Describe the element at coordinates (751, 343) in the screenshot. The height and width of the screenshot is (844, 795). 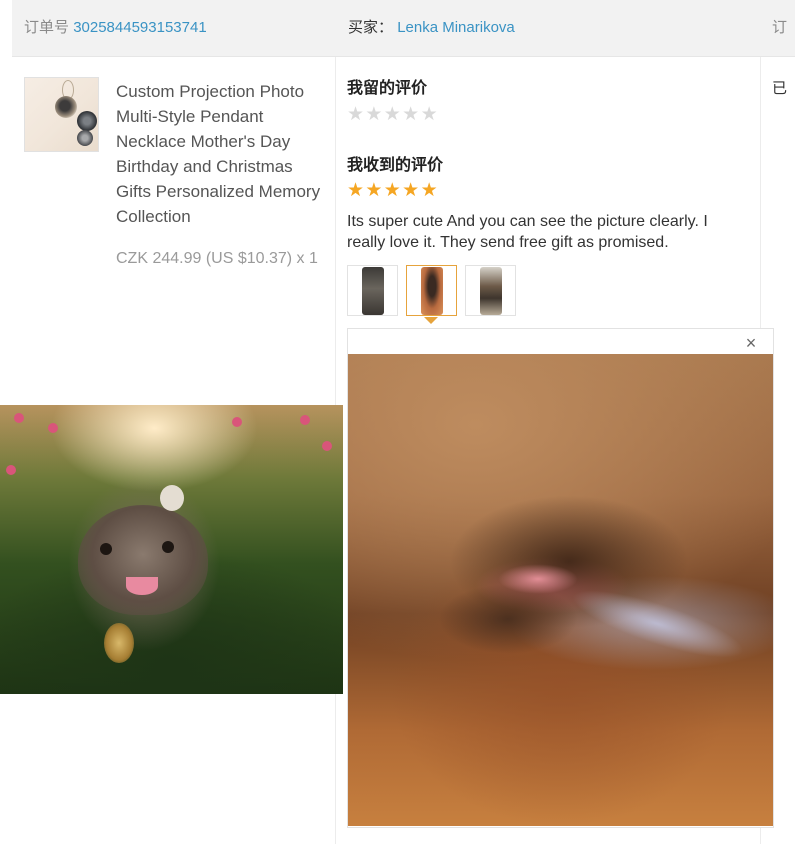
I see `close-icon: ×` at that location.